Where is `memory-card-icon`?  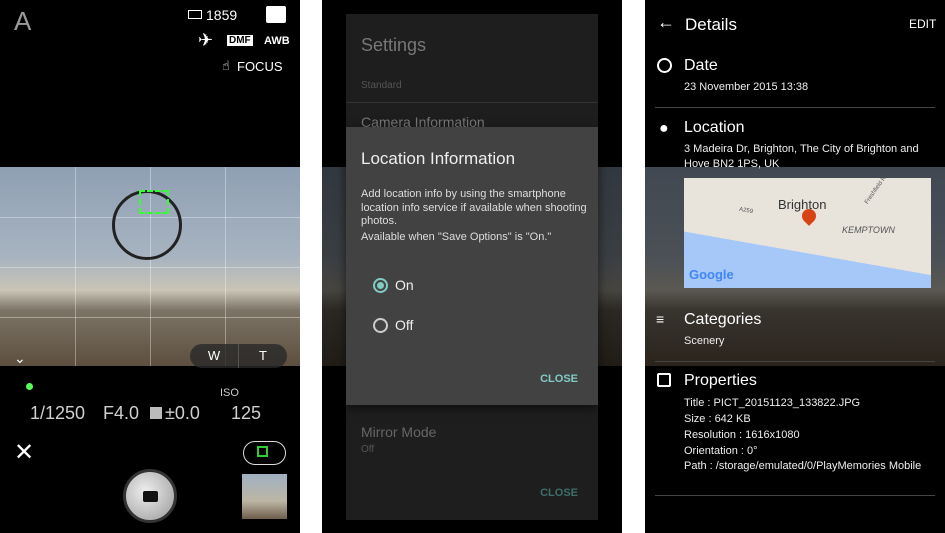 memory-card-icon is located at coordinates (195, 14).